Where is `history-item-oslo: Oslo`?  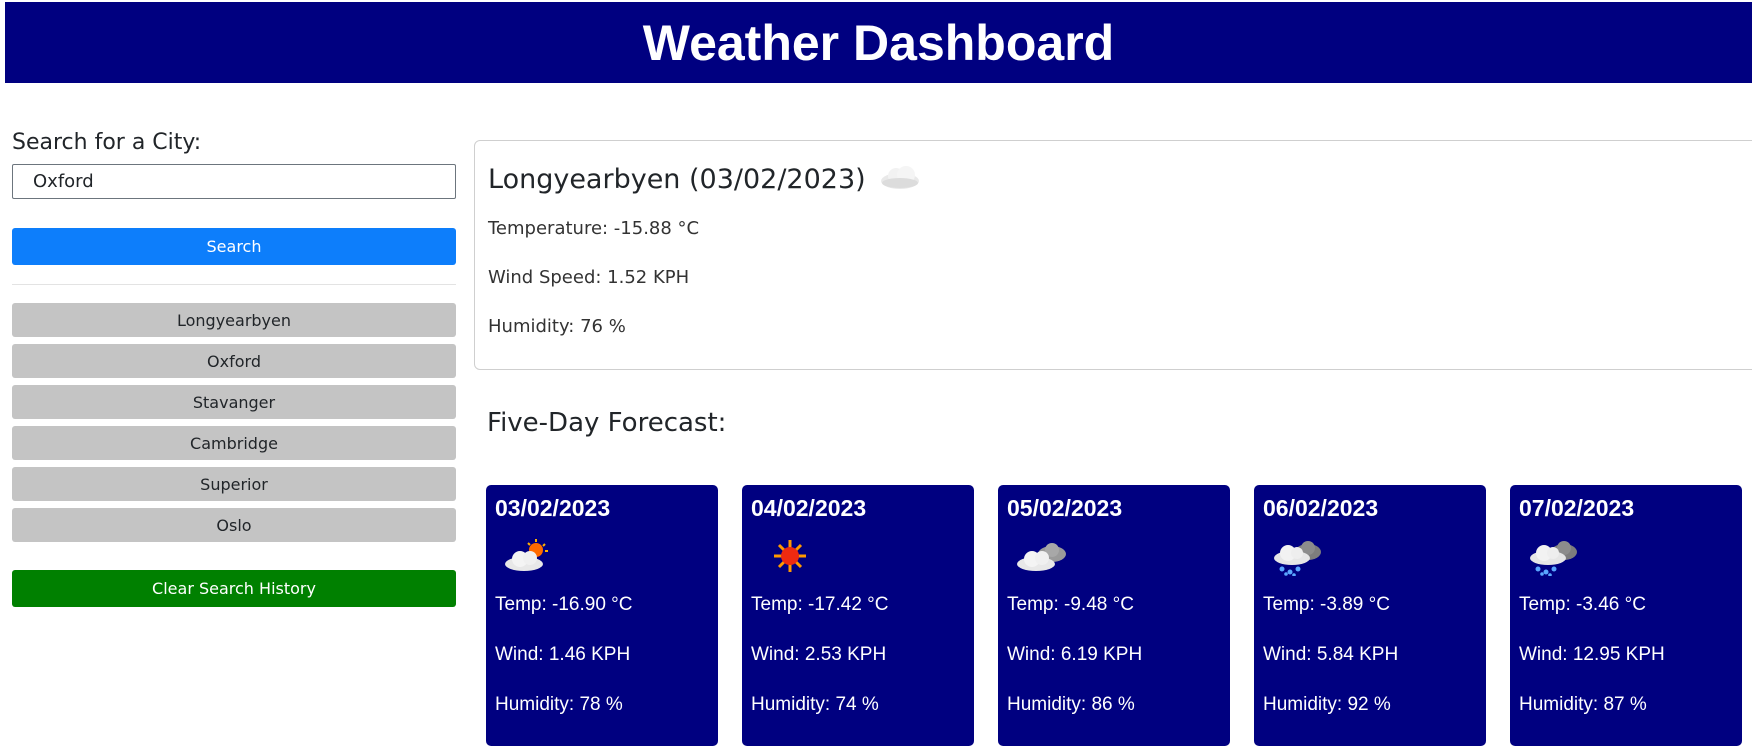
history-item-oslo: Oslo is located at coordinates (234, 525).